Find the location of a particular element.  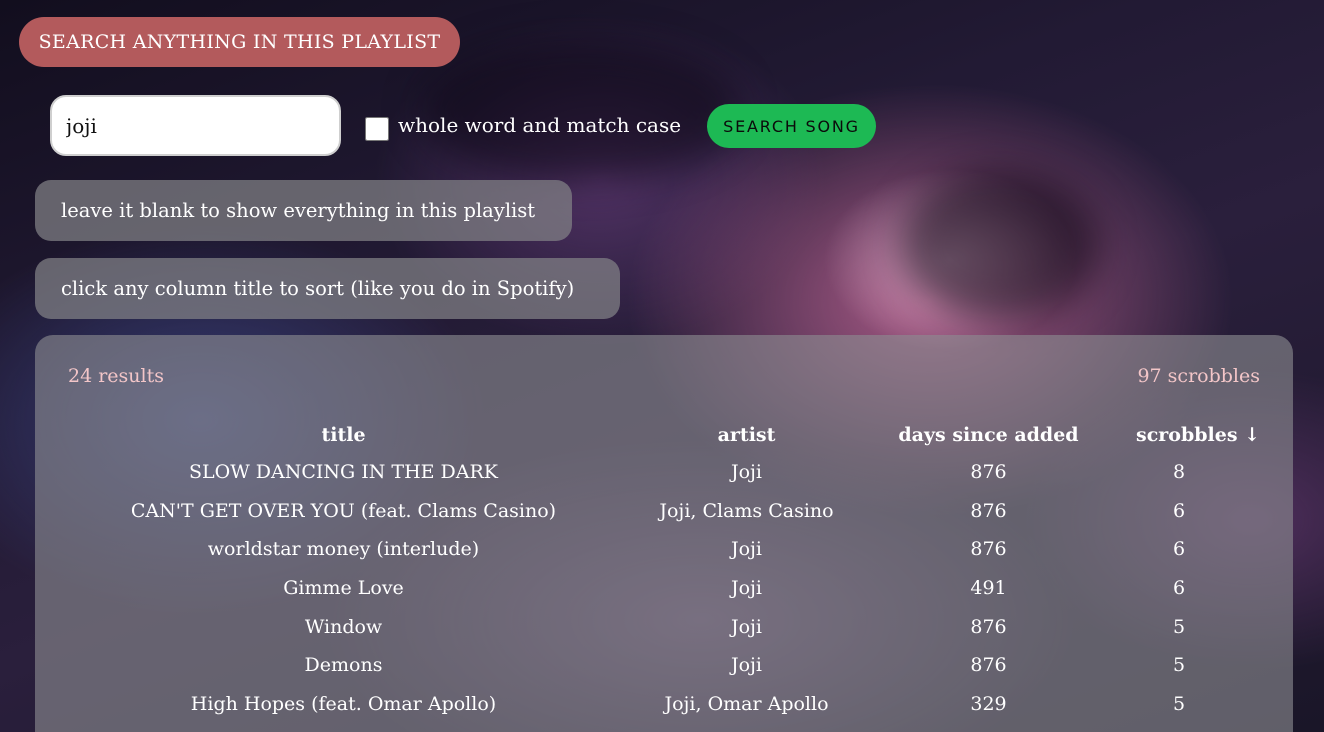

days-since-added-cell: 329 is located at coordinates (988, 703).